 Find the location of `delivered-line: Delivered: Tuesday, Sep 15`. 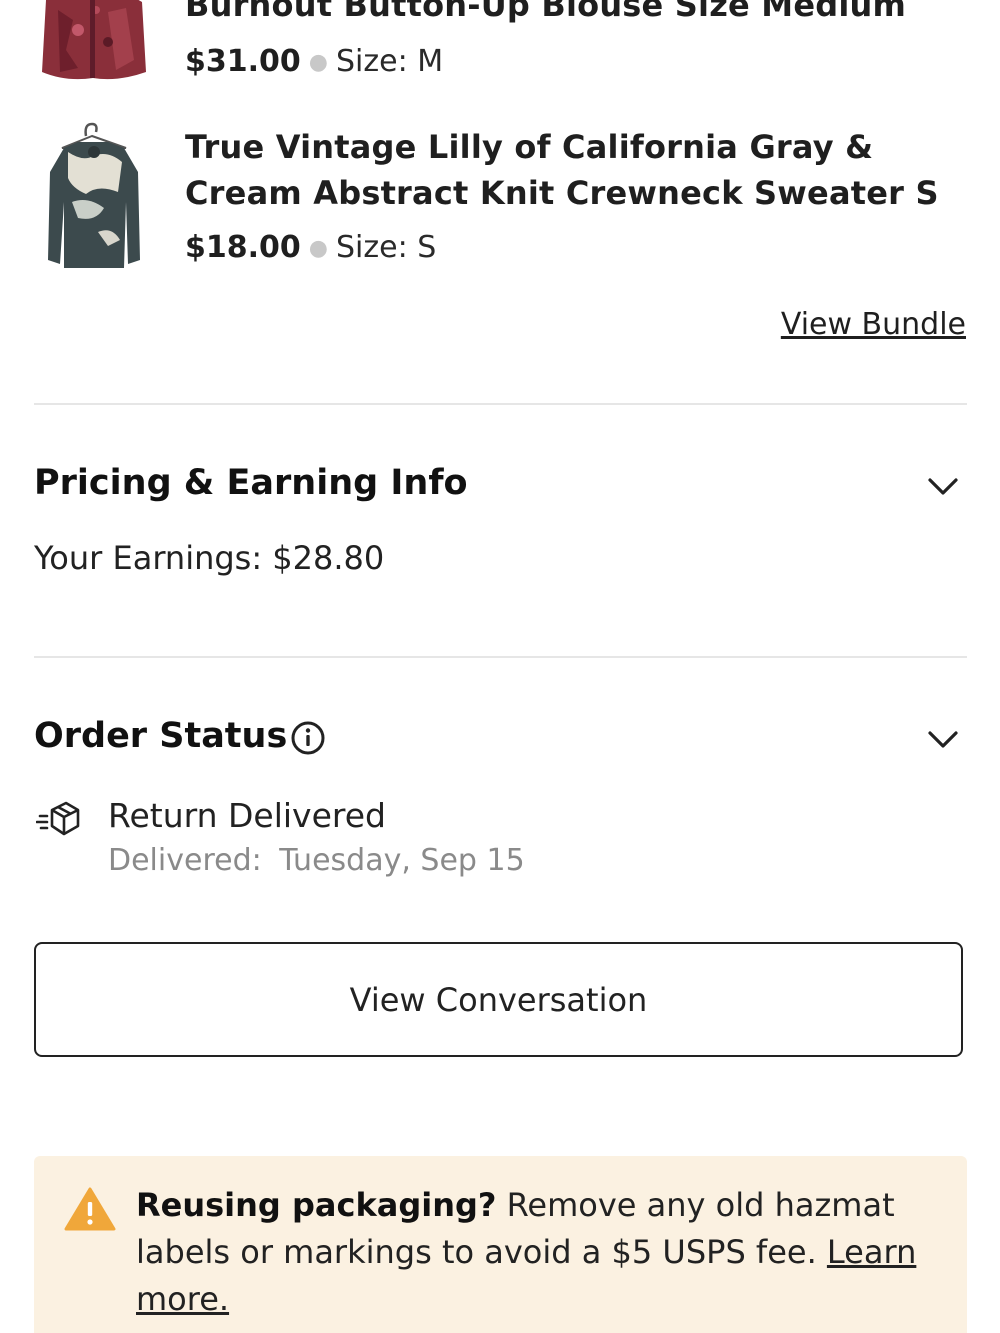

delivered-line: Delivered: Tuesday, Sep 15 is located at coordinates (316, 861).